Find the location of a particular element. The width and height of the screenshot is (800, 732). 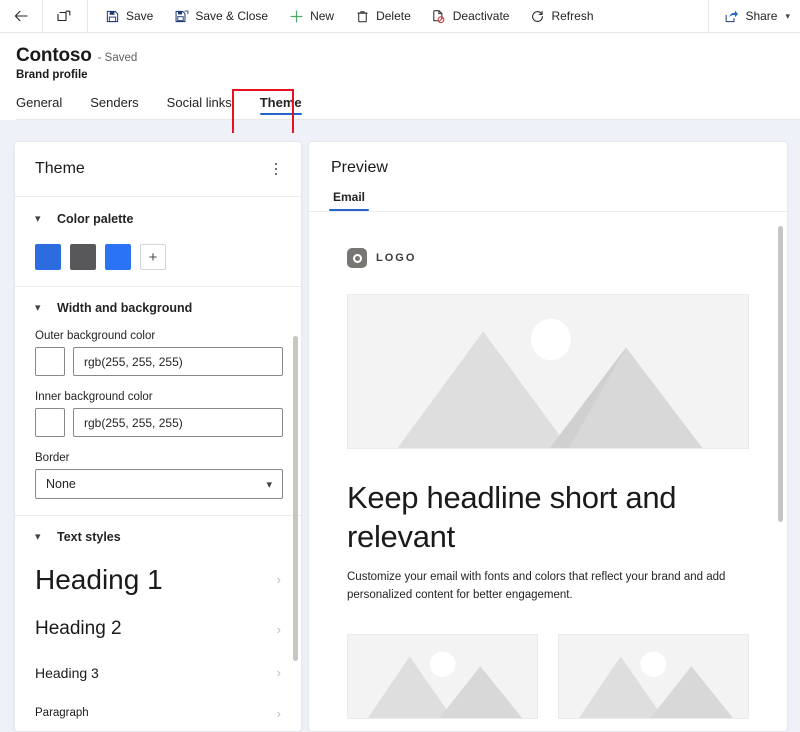

save-and-close-button: Save & Close is located at coordinates (220, 16).